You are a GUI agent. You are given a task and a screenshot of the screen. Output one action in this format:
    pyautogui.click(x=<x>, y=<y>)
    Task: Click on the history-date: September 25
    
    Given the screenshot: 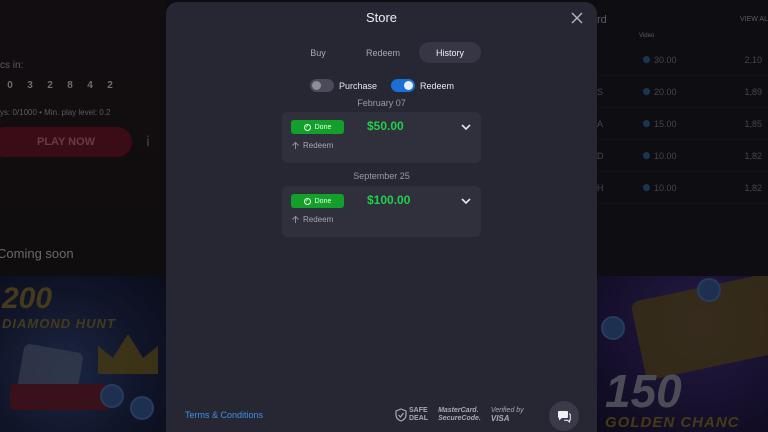 What is the action you would take?
    pyautogui.click(x=381, y=176)
    